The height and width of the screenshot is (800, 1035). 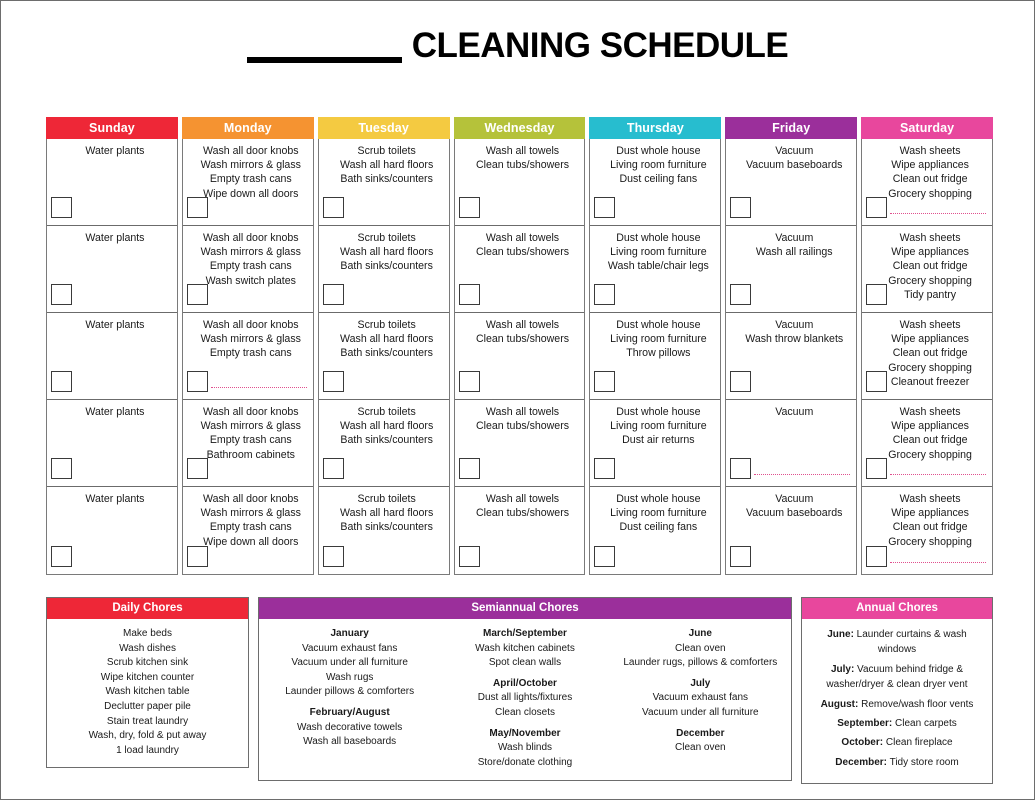 I want to click on annual-chore-month: August:, so click(x=839, y=704).